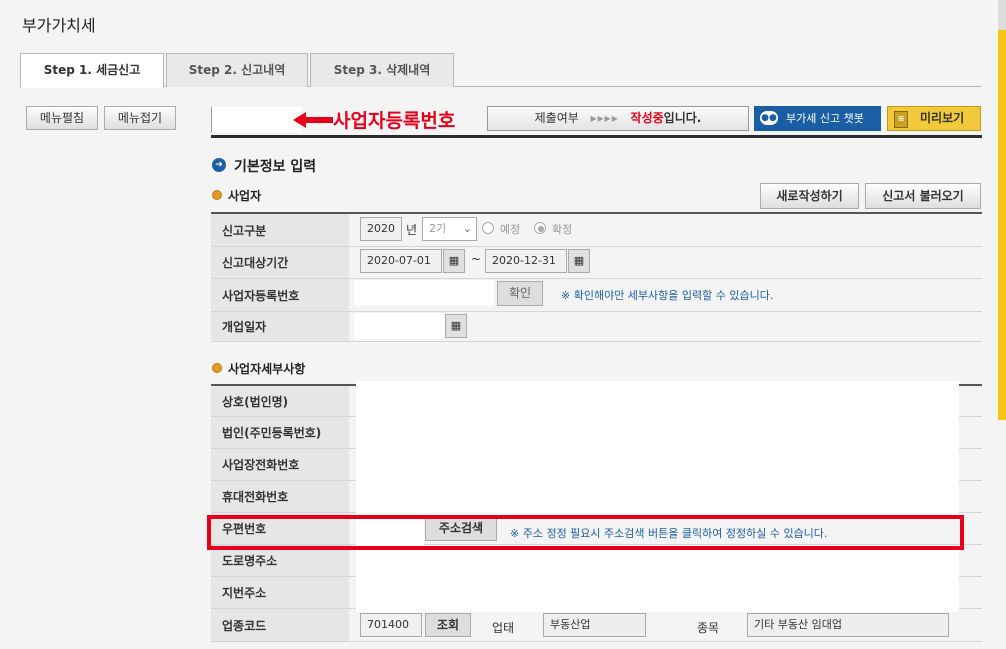 This screenshot has height=649, width=1006. What do you see at coordinates (245, 196) in the screenshot?
I see `section-business: 사업자` at bounding box center [245, 196].